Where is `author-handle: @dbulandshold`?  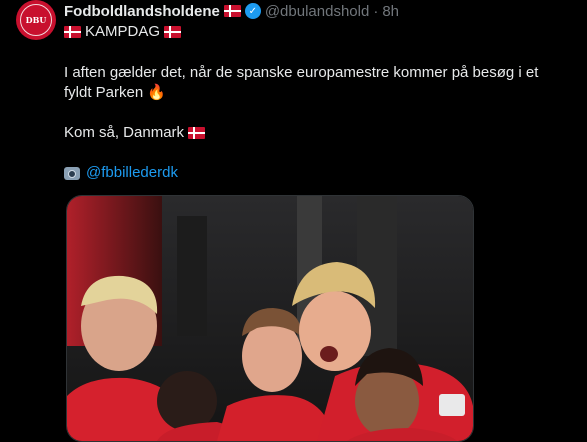
author-handle: @dbulandshold is located at coordinates (317, 11).